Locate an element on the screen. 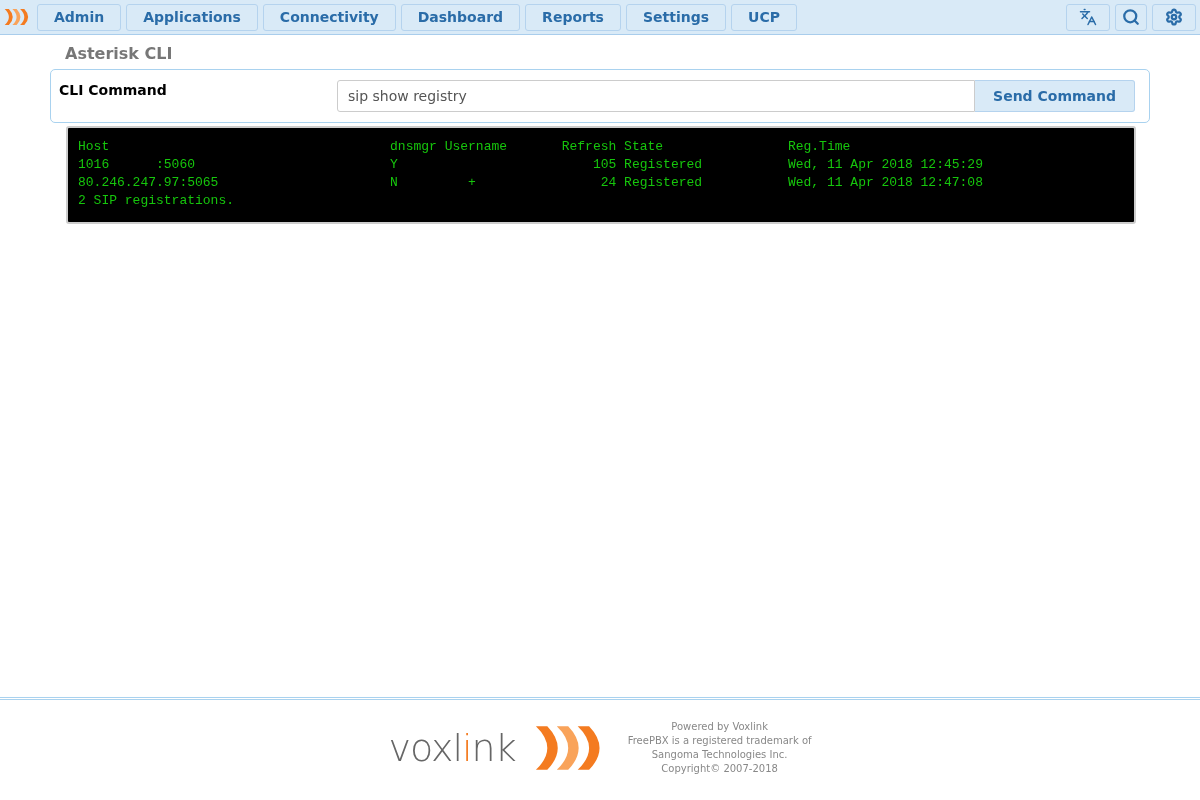 This screenshot has height=800, width=1200. nav-tab: Applications is located at coordinates (192, 17).